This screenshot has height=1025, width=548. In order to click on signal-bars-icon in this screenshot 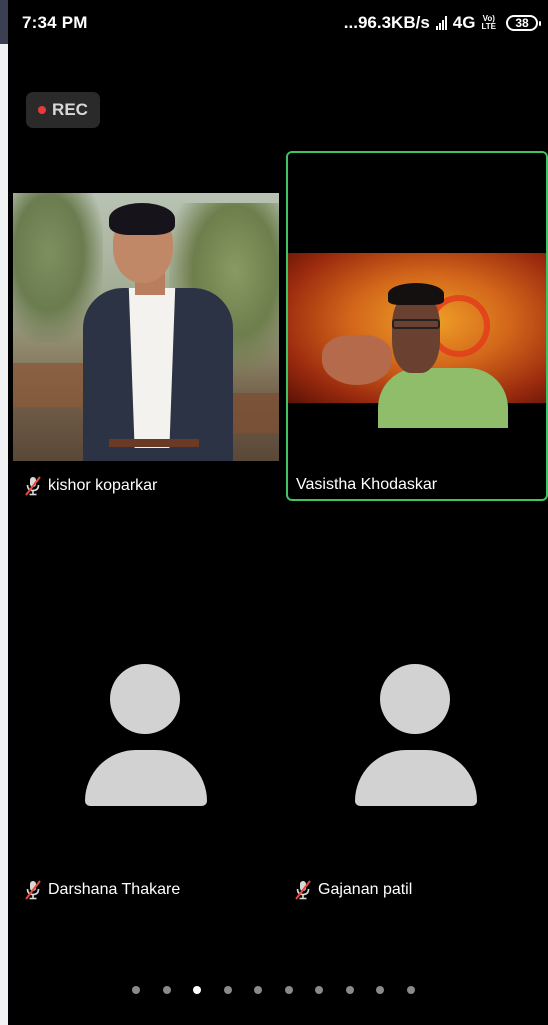, I will do `click(441, 23)`.